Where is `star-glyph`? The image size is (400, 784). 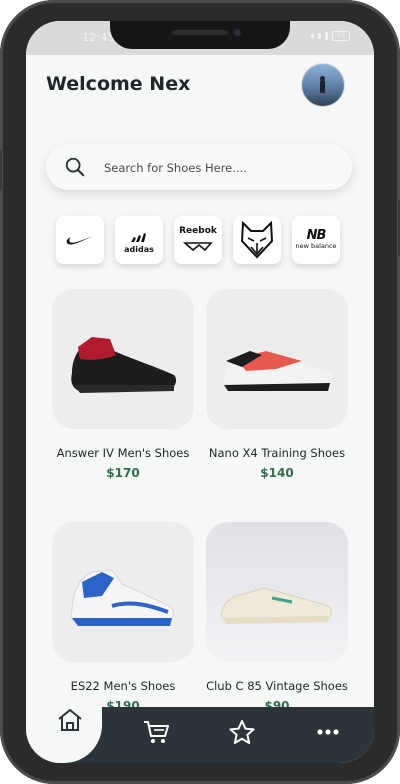 star-glyph is located at coordinates (242, 732).